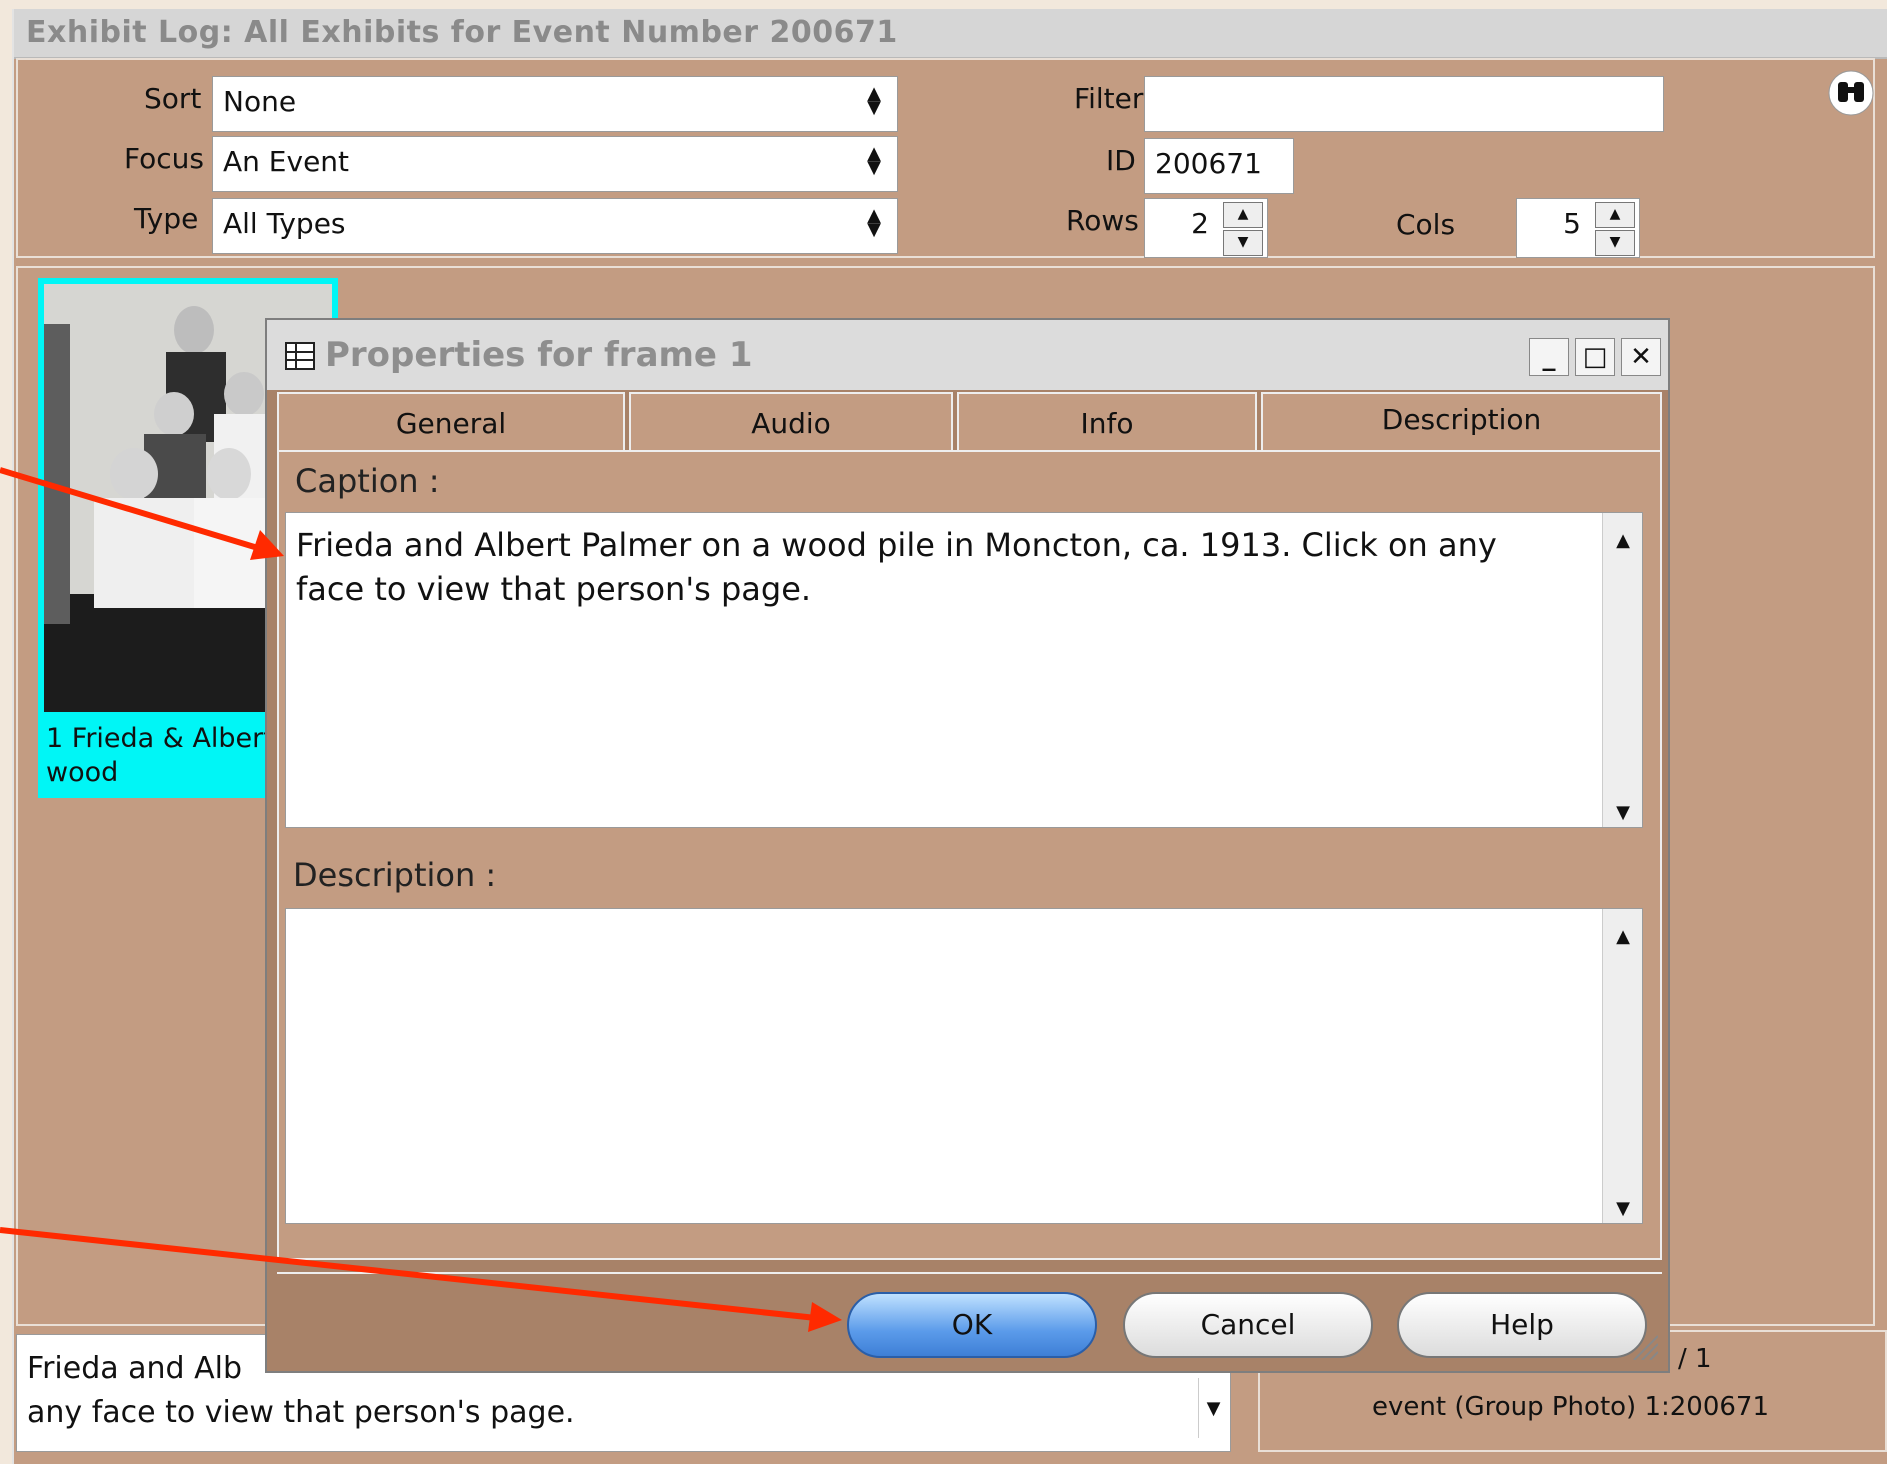 The image size is (1887, 1464). I want to click on dialog-title: Properties for frame 1, so click(539, 355).